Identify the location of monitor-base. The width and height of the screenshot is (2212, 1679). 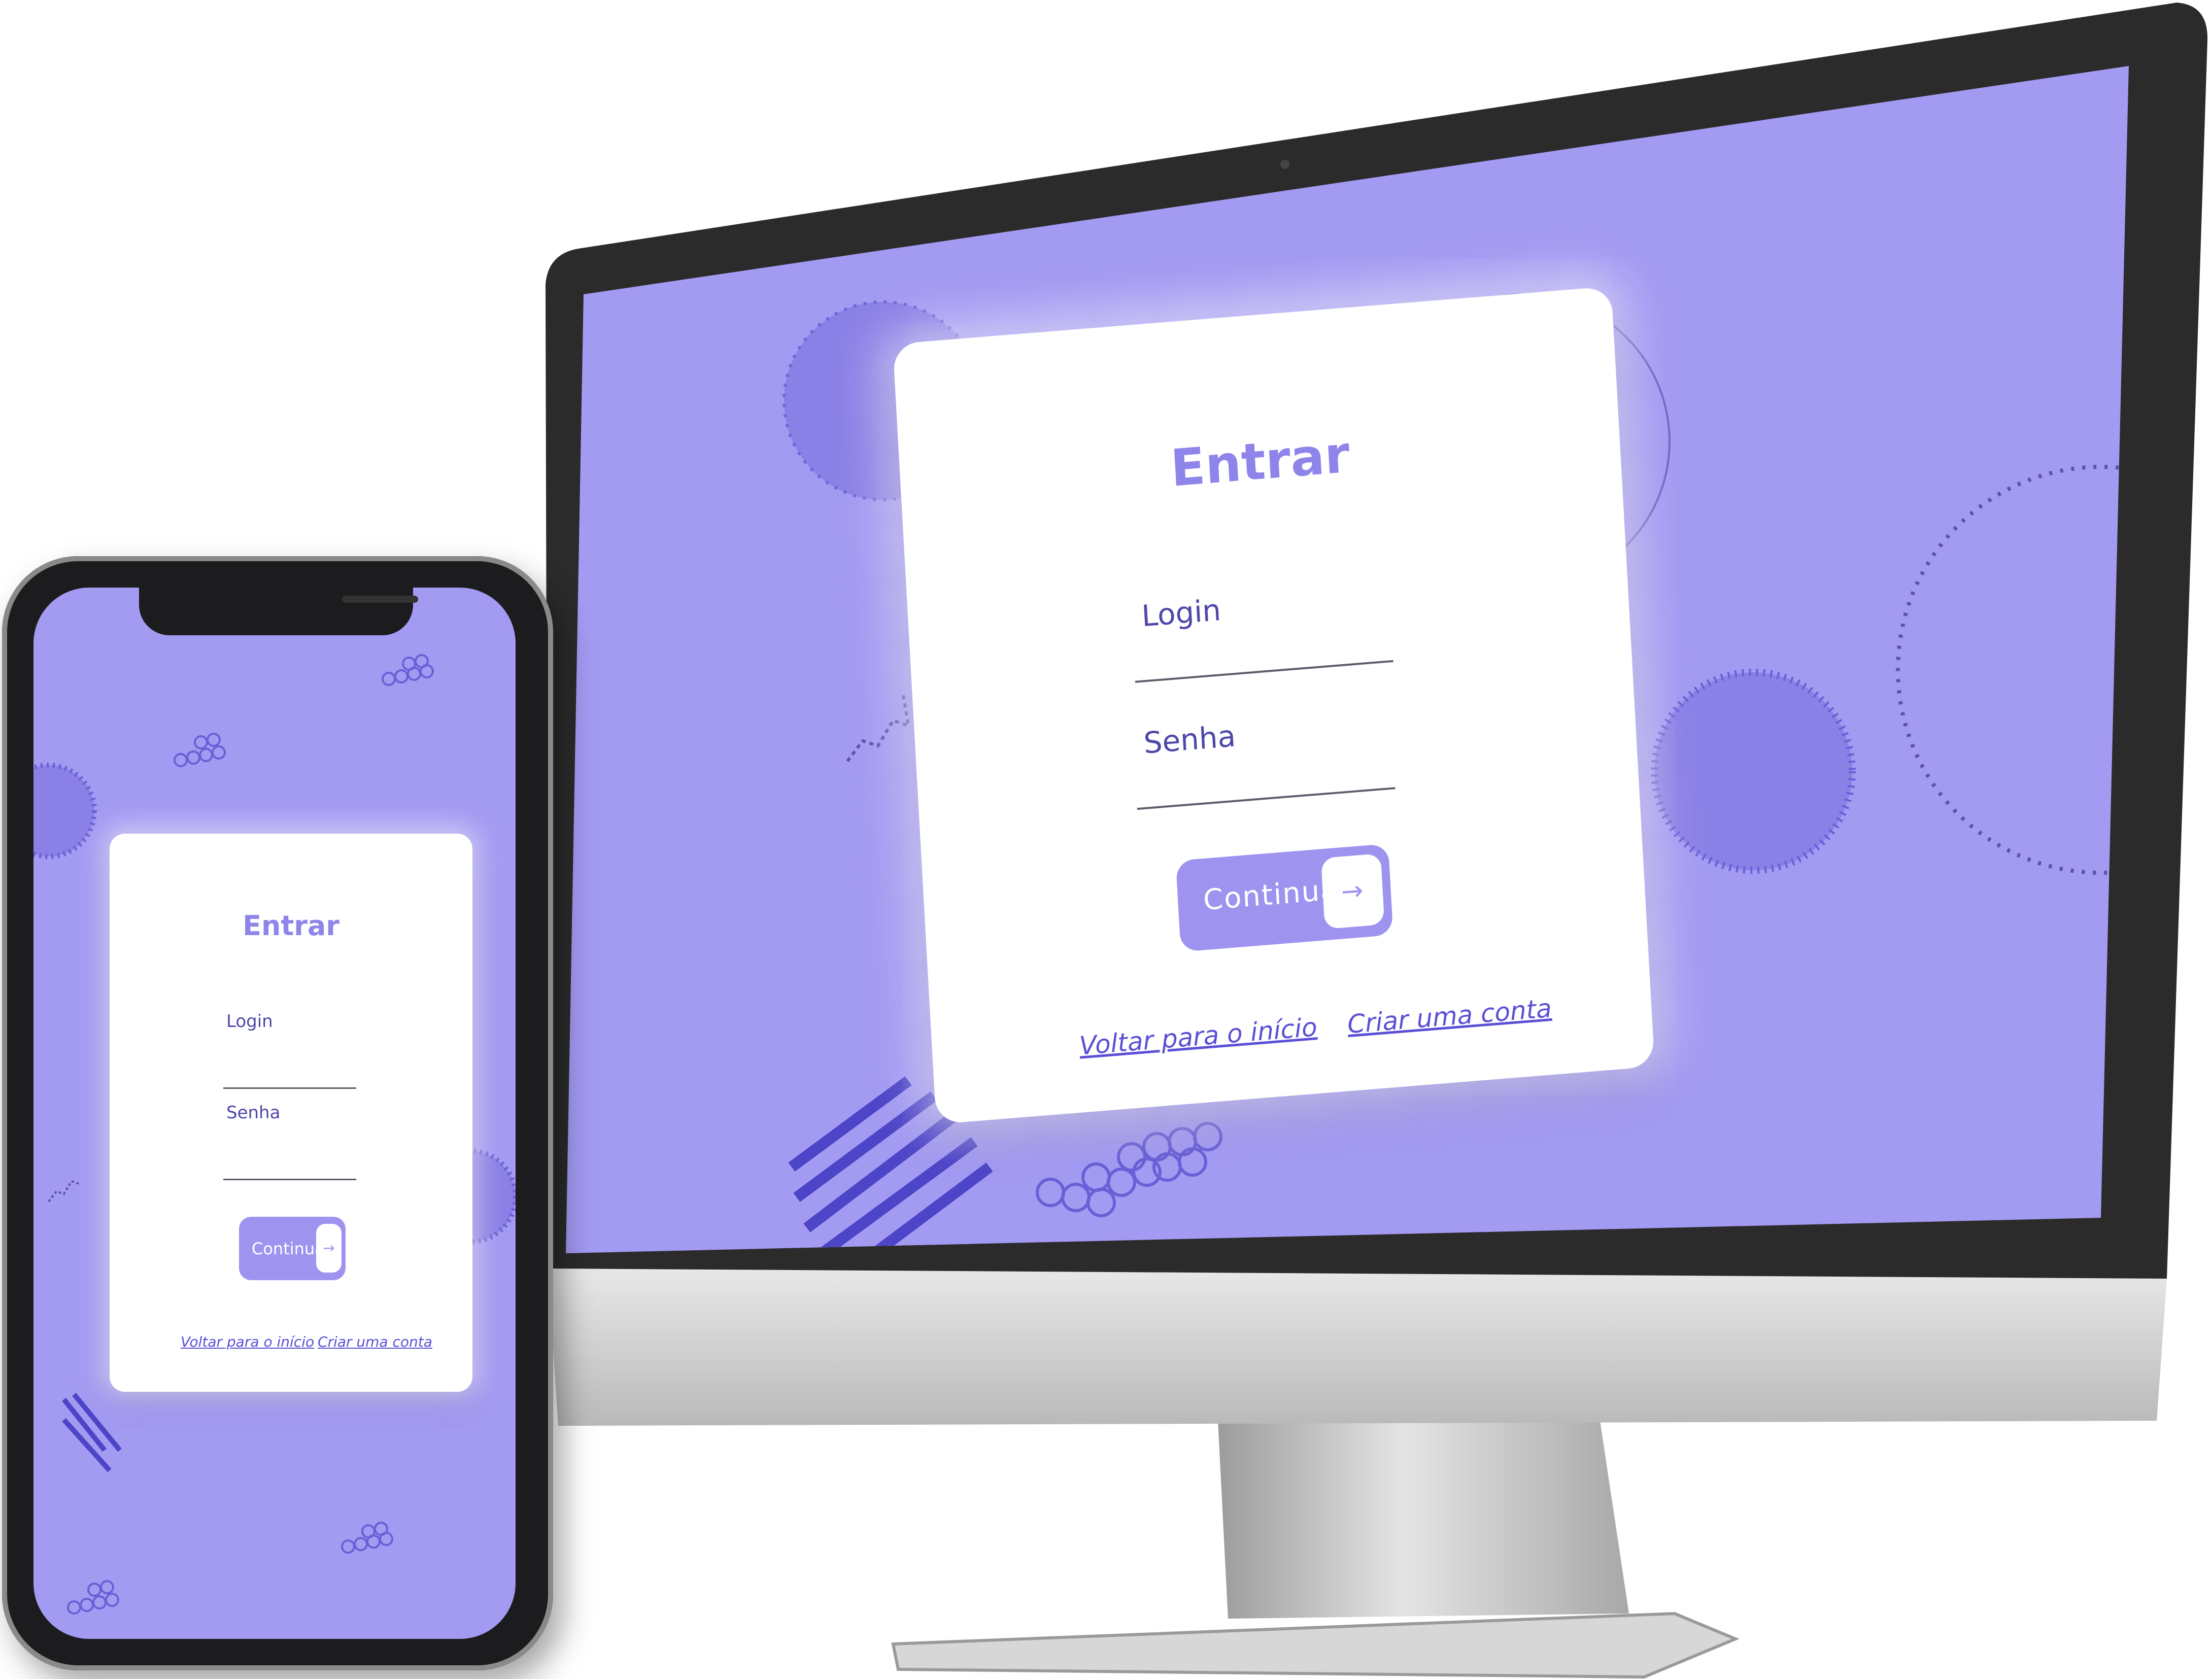
(1315, 1646).